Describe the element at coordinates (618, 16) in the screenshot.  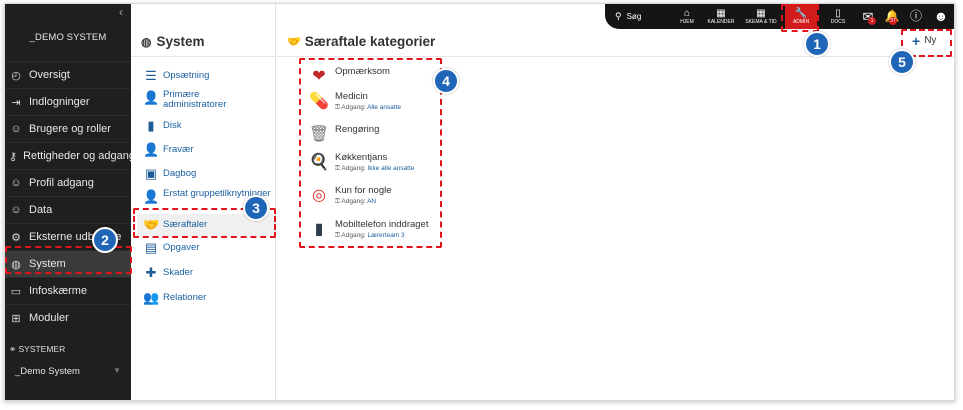
I see `search-icon: ⚲` at that location.